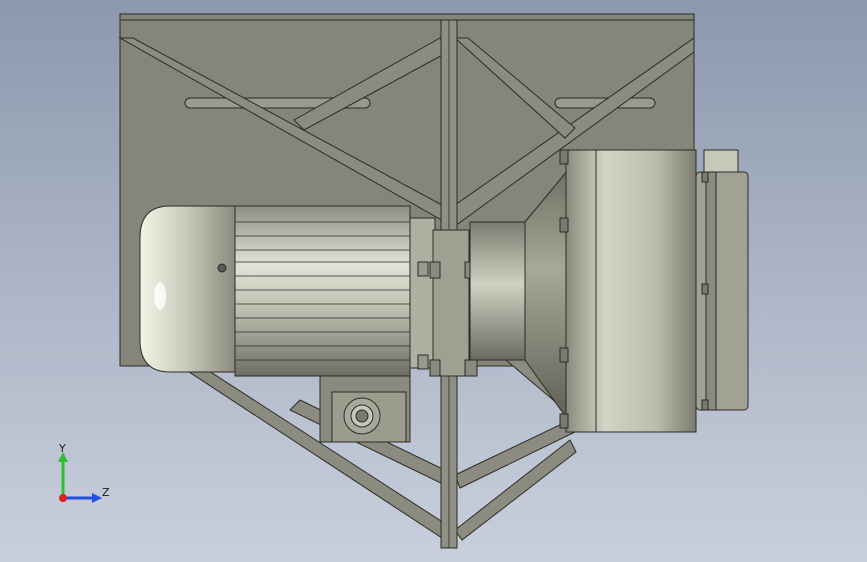 The image size is (867, 562). What do you see at coordinates (106, 492) in the screenshot?
I see `triad-z-label: Z` at bounding box center [106, 492].